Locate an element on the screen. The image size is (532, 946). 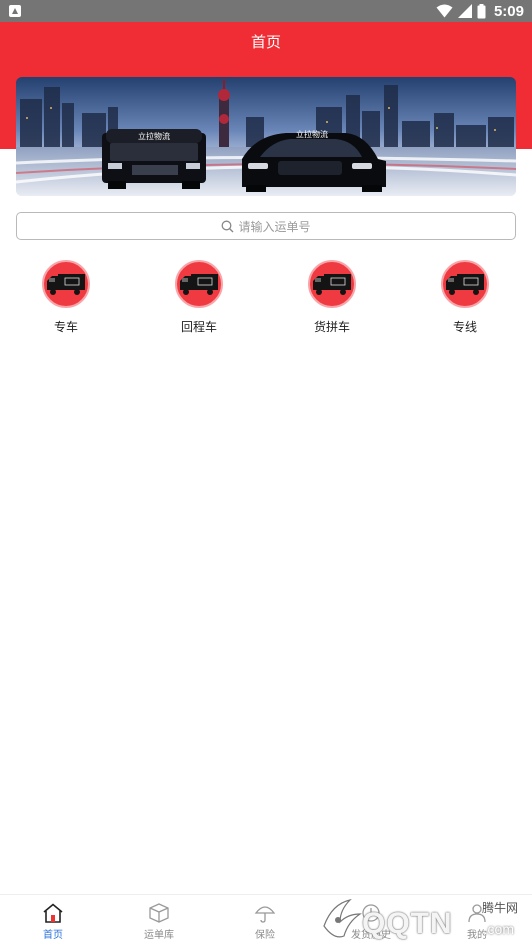
category-dedicated-car: 专车 is located at coordinates (66, 297).